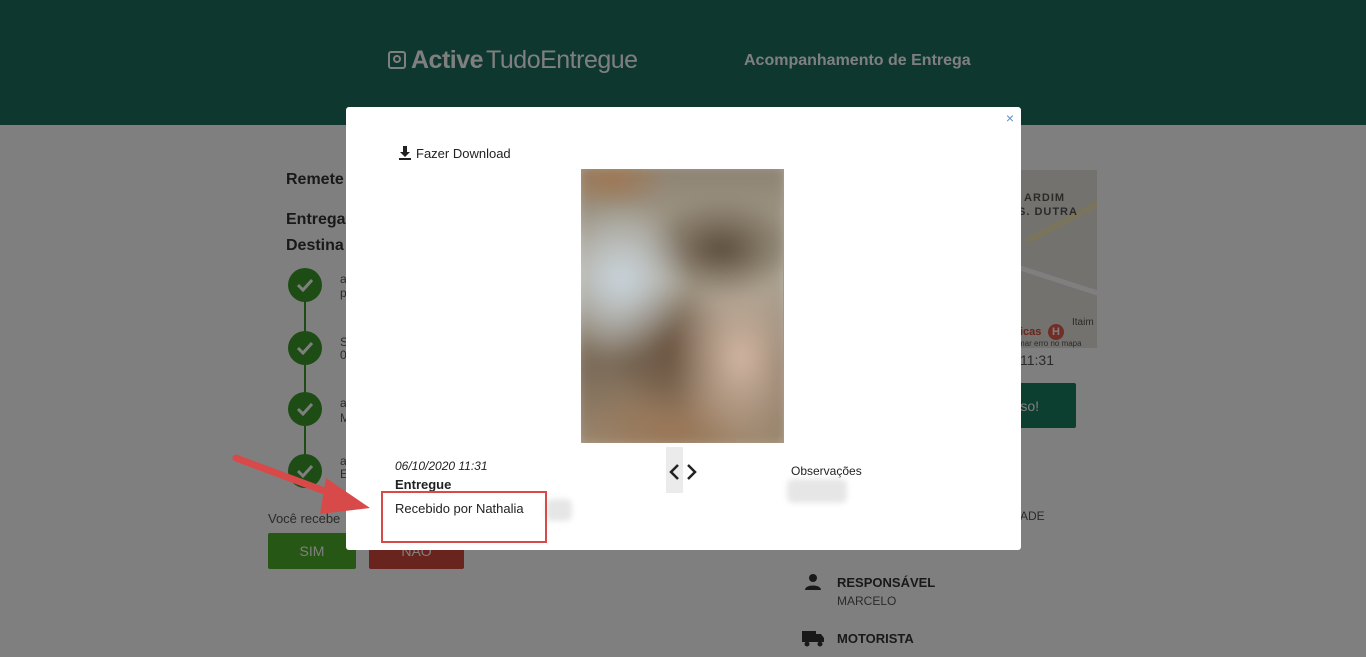 This screenshot has width=1366, height=657. Describe the element at coordinates (423, 484) in the screenshot. I see `event-status: Entregue` at that location.